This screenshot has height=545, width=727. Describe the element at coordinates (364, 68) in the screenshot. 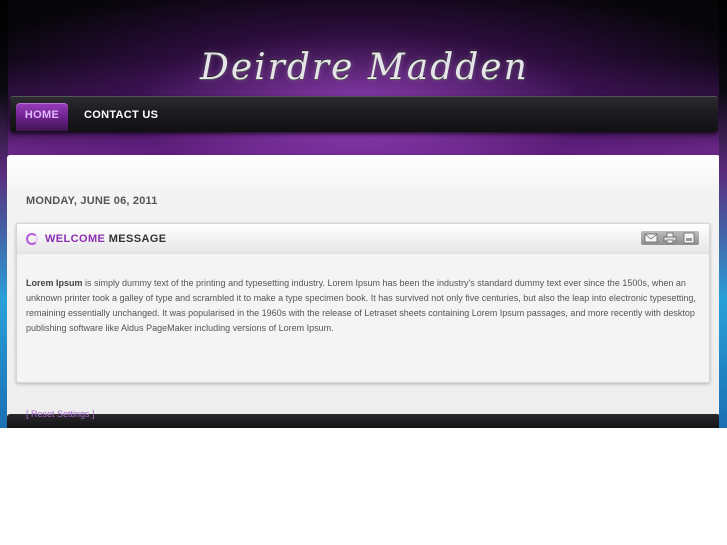

I see `site-logo: Deirdre Madden` at that location.